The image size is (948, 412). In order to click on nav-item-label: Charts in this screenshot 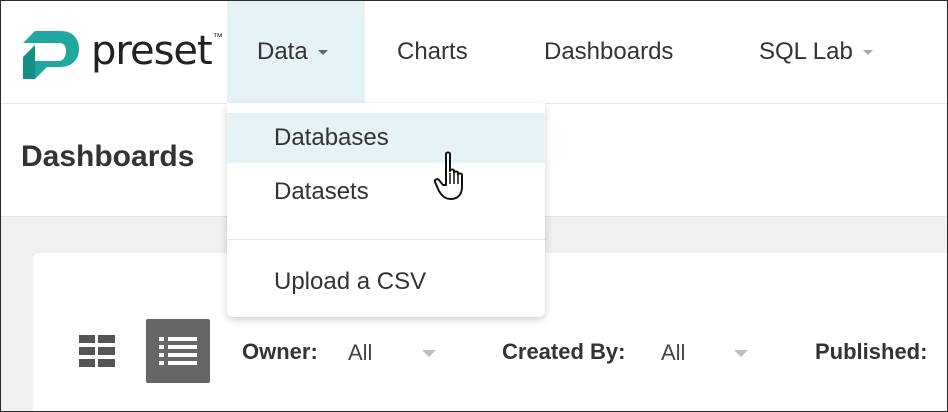, I will do `click(432, 51)`.